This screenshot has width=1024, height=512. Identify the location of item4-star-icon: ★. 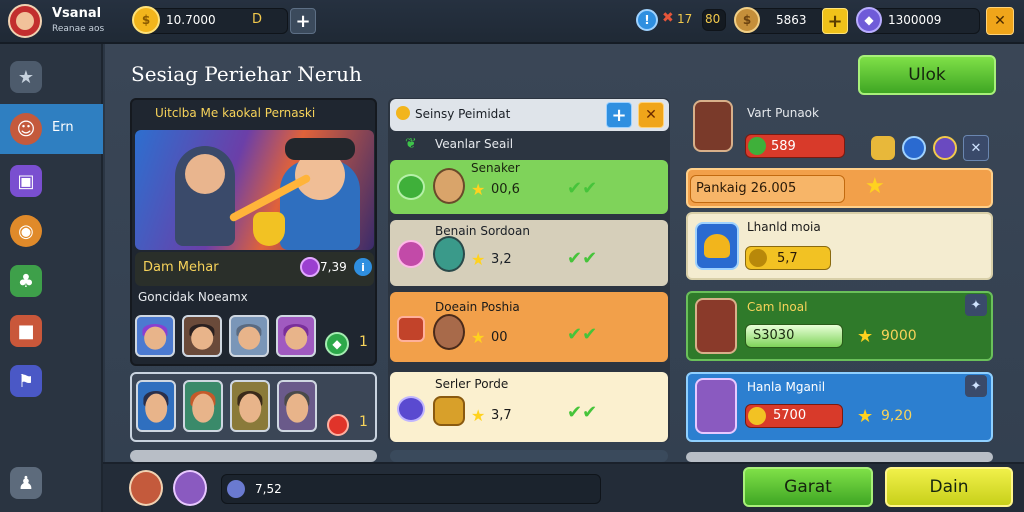
(478, 415).